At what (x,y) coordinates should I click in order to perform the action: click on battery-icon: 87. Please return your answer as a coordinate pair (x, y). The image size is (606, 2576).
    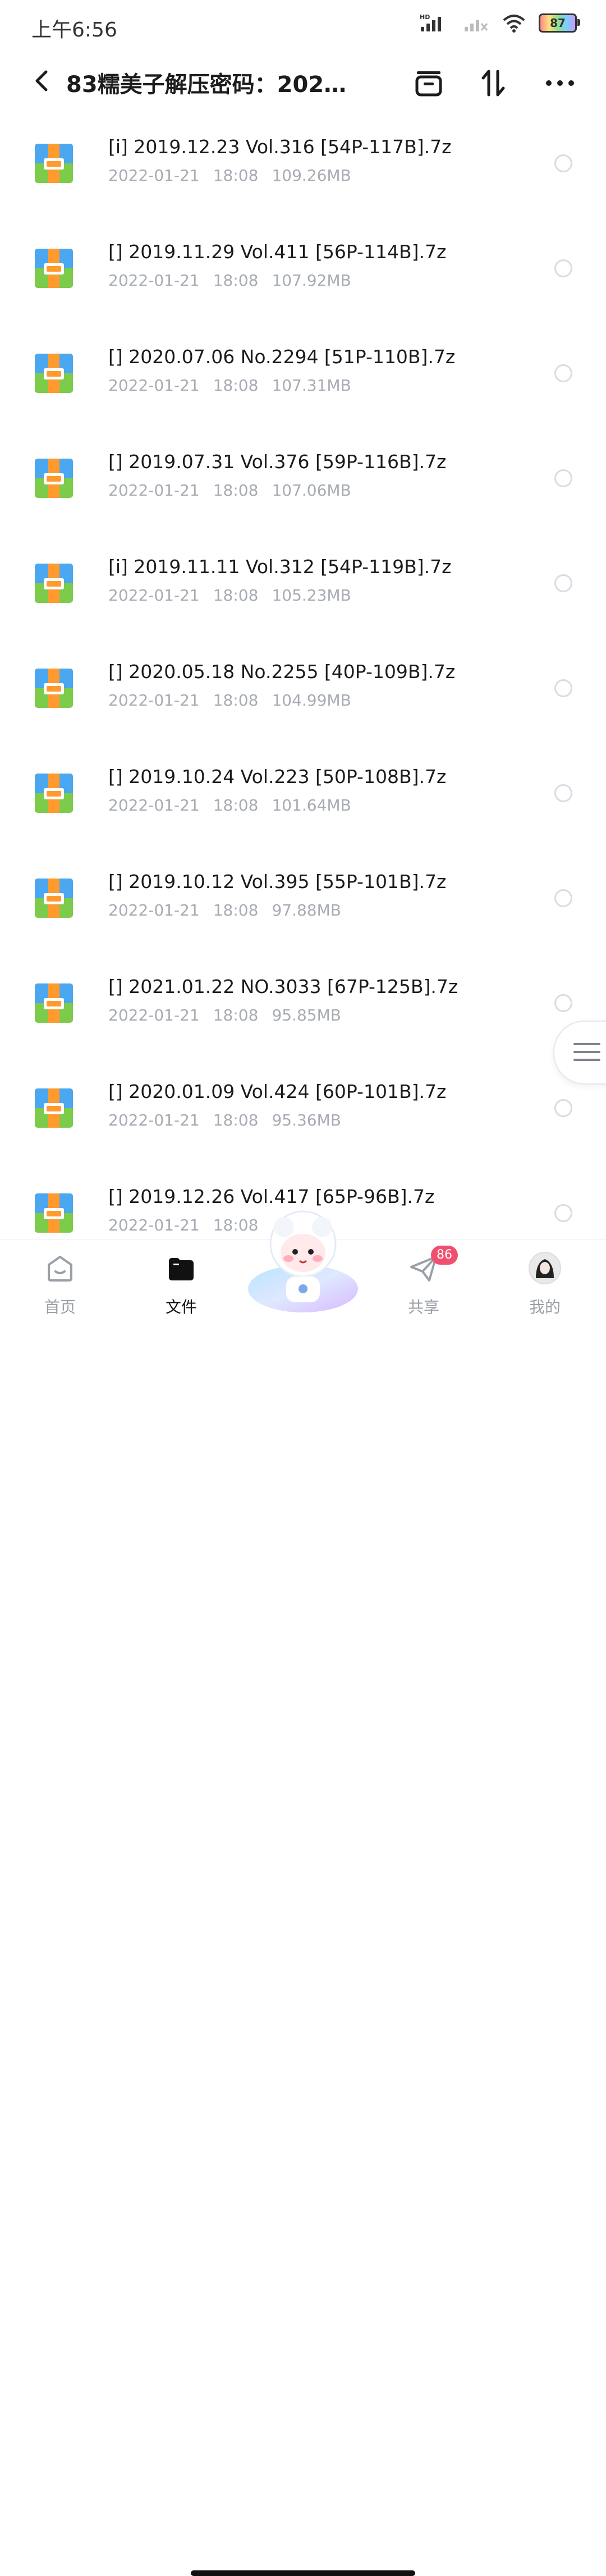
    Looking at the image, I should click on (559, 23).